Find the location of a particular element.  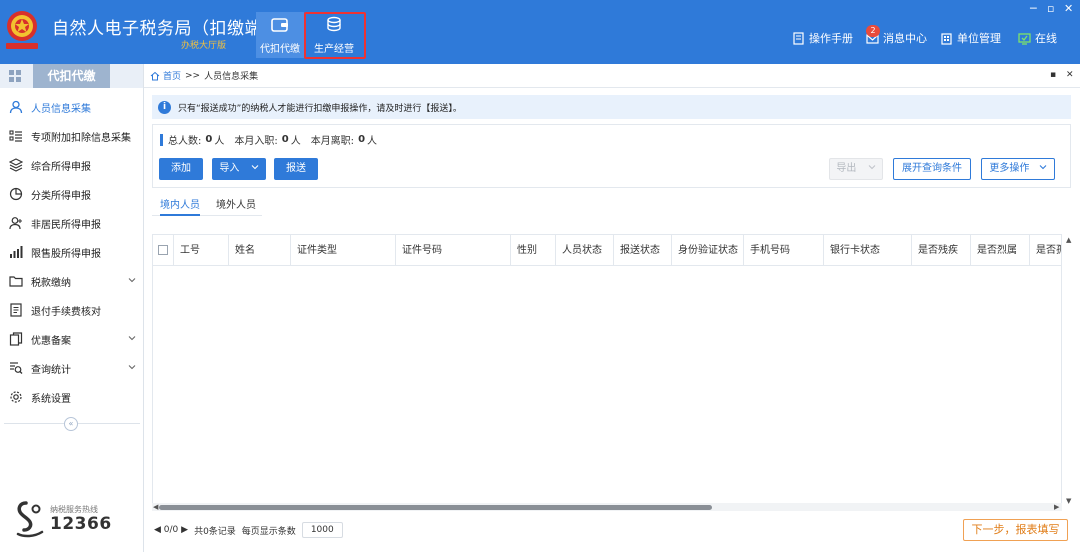

wallet-icon is located at coordinates (279, 25).